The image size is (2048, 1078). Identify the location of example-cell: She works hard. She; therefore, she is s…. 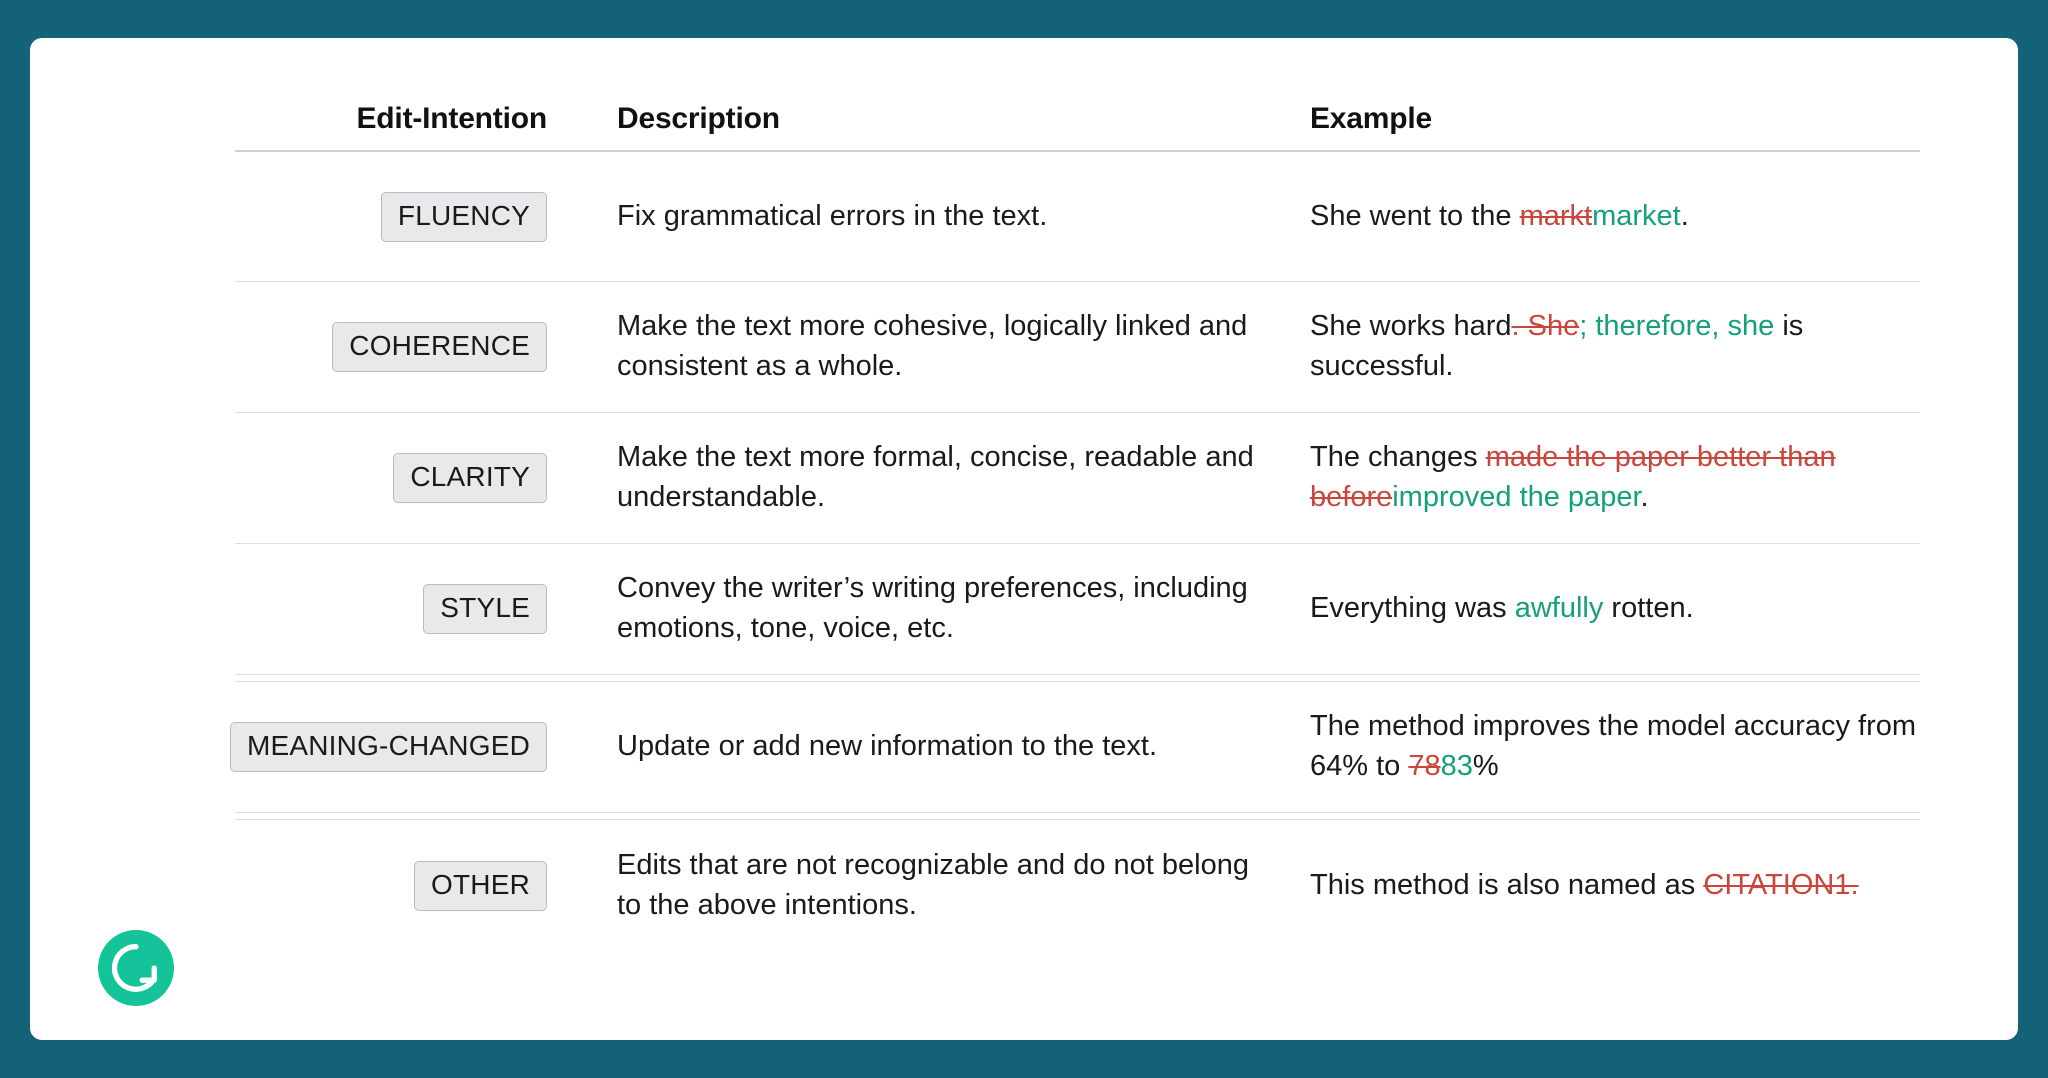
(1600, 346).